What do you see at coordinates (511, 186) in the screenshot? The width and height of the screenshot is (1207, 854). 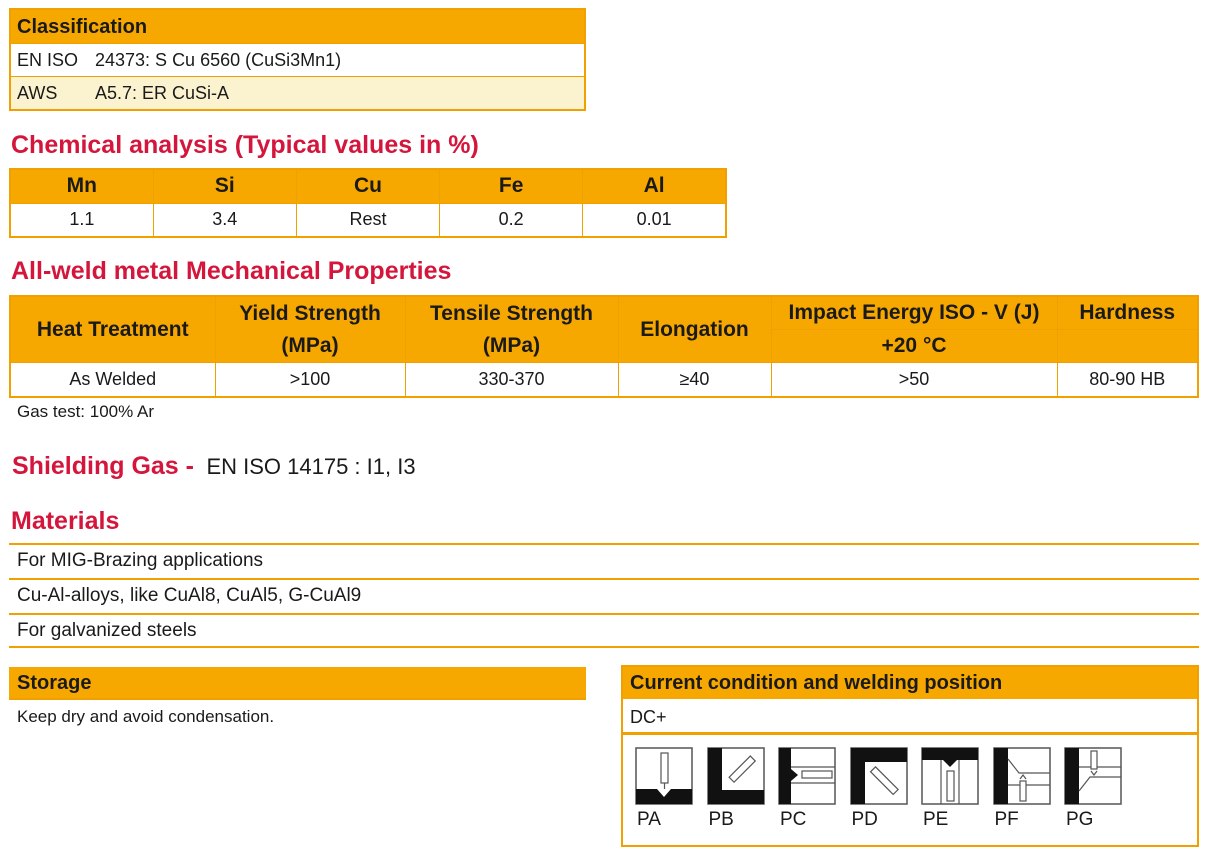 I see `header-fe: Fe` at bounding box center [511, 186].